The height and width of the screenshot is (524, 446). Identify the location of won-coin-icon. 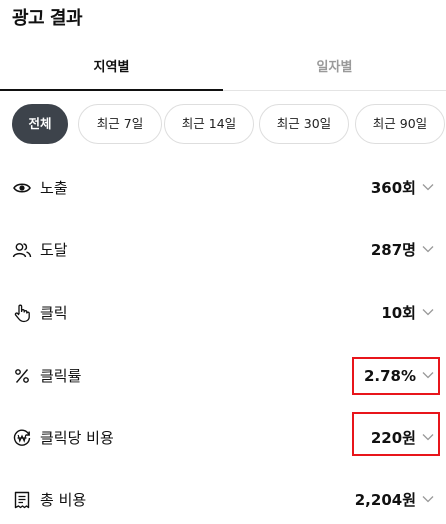
(22, 437).